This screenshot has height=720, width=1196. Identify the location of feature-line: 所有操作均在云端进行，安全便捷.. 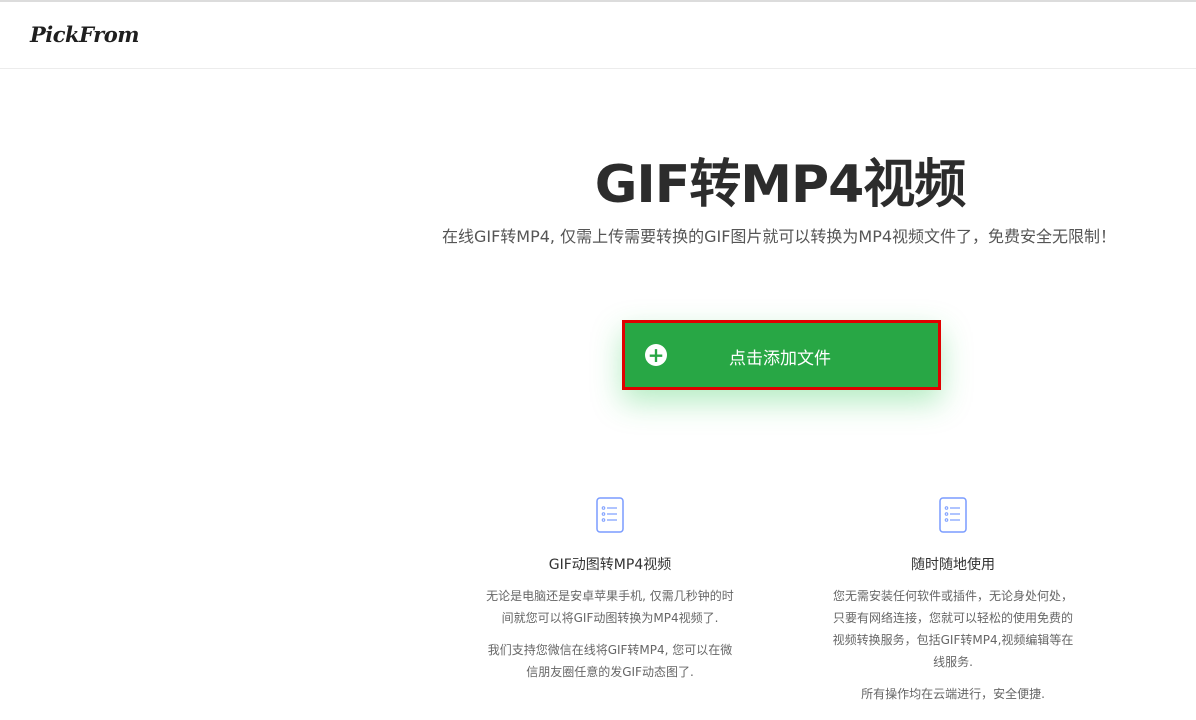
(953, 694).